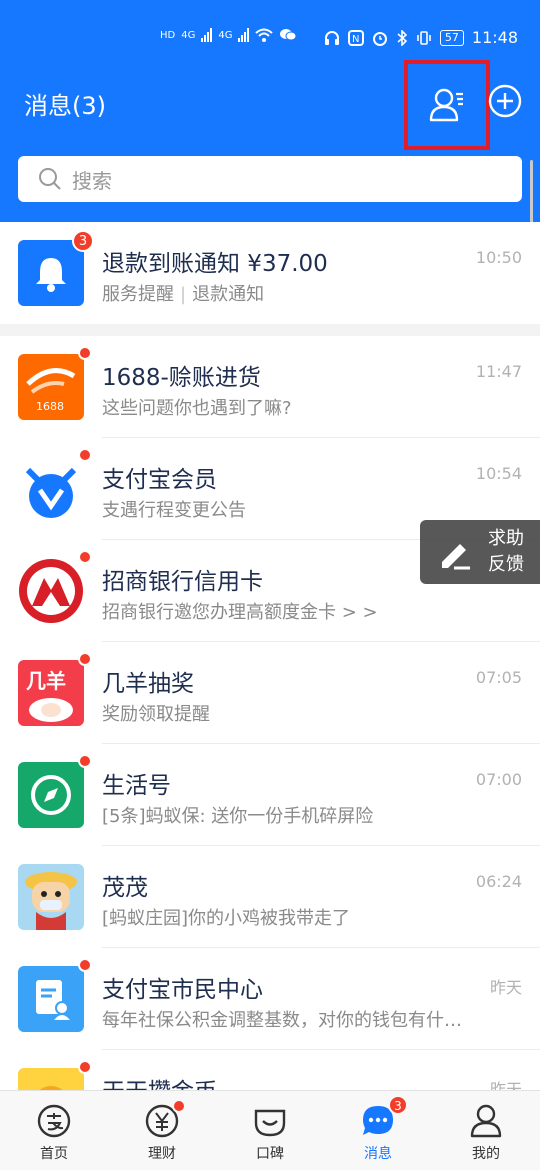  I want to click on list-item: 1688 1688-赊账进货 这些问题你也遇到了嘛? 11:47, so click(270, 387).